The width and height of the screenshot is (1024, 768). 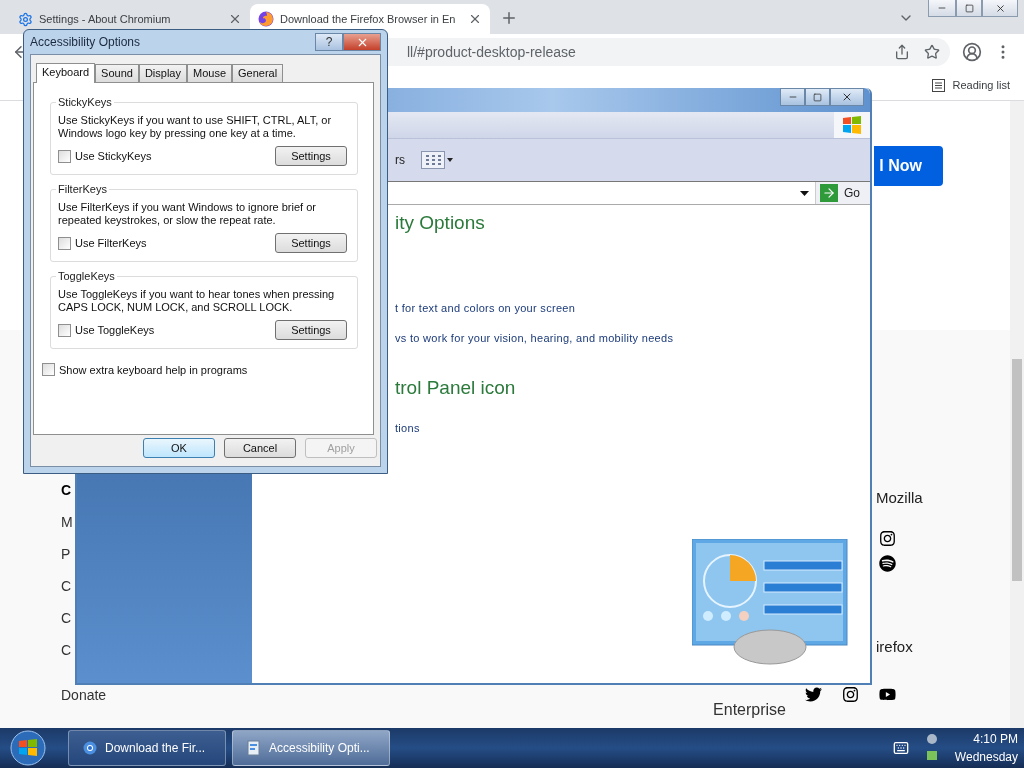 I want to click on url-text: ll/#product-desktop-release, so click(x=492, y=52).